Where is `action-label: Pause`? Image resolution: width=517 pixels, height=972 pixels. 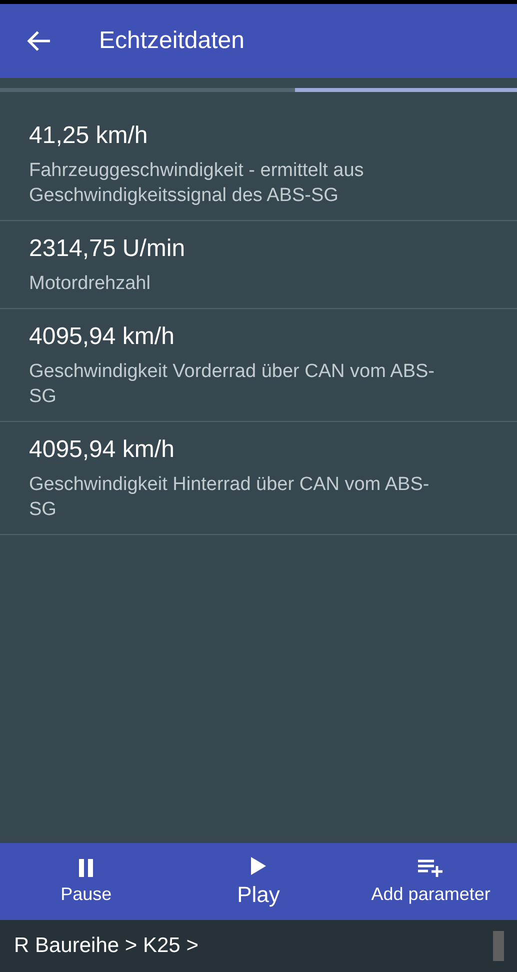
action-label: Pause is located at coordinates (86, 894).